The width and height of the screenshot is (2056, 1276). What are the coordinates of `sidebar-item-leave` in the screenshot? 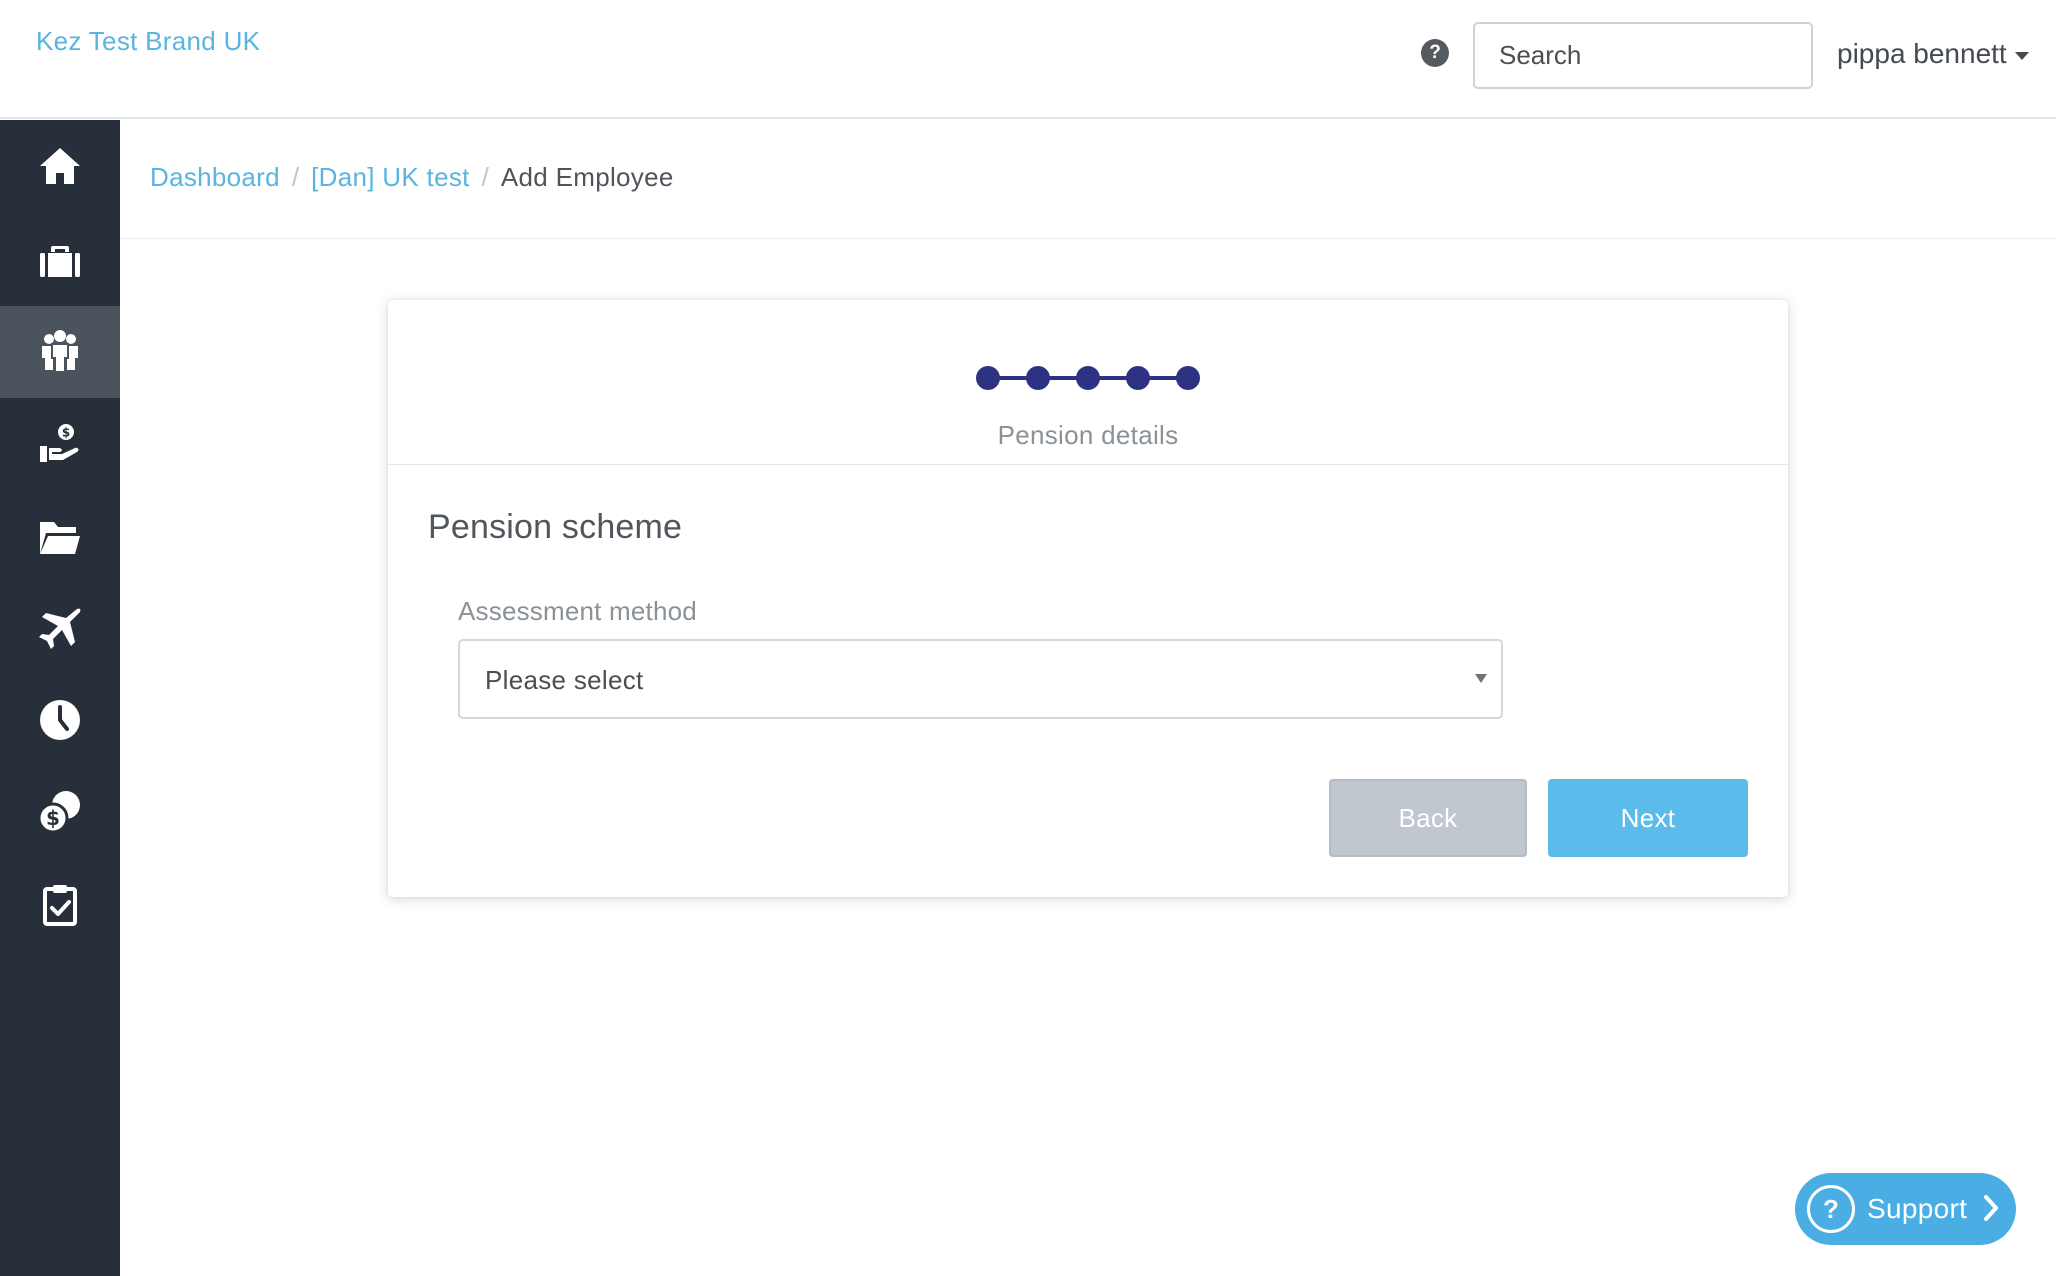 It's located at (60, 628).